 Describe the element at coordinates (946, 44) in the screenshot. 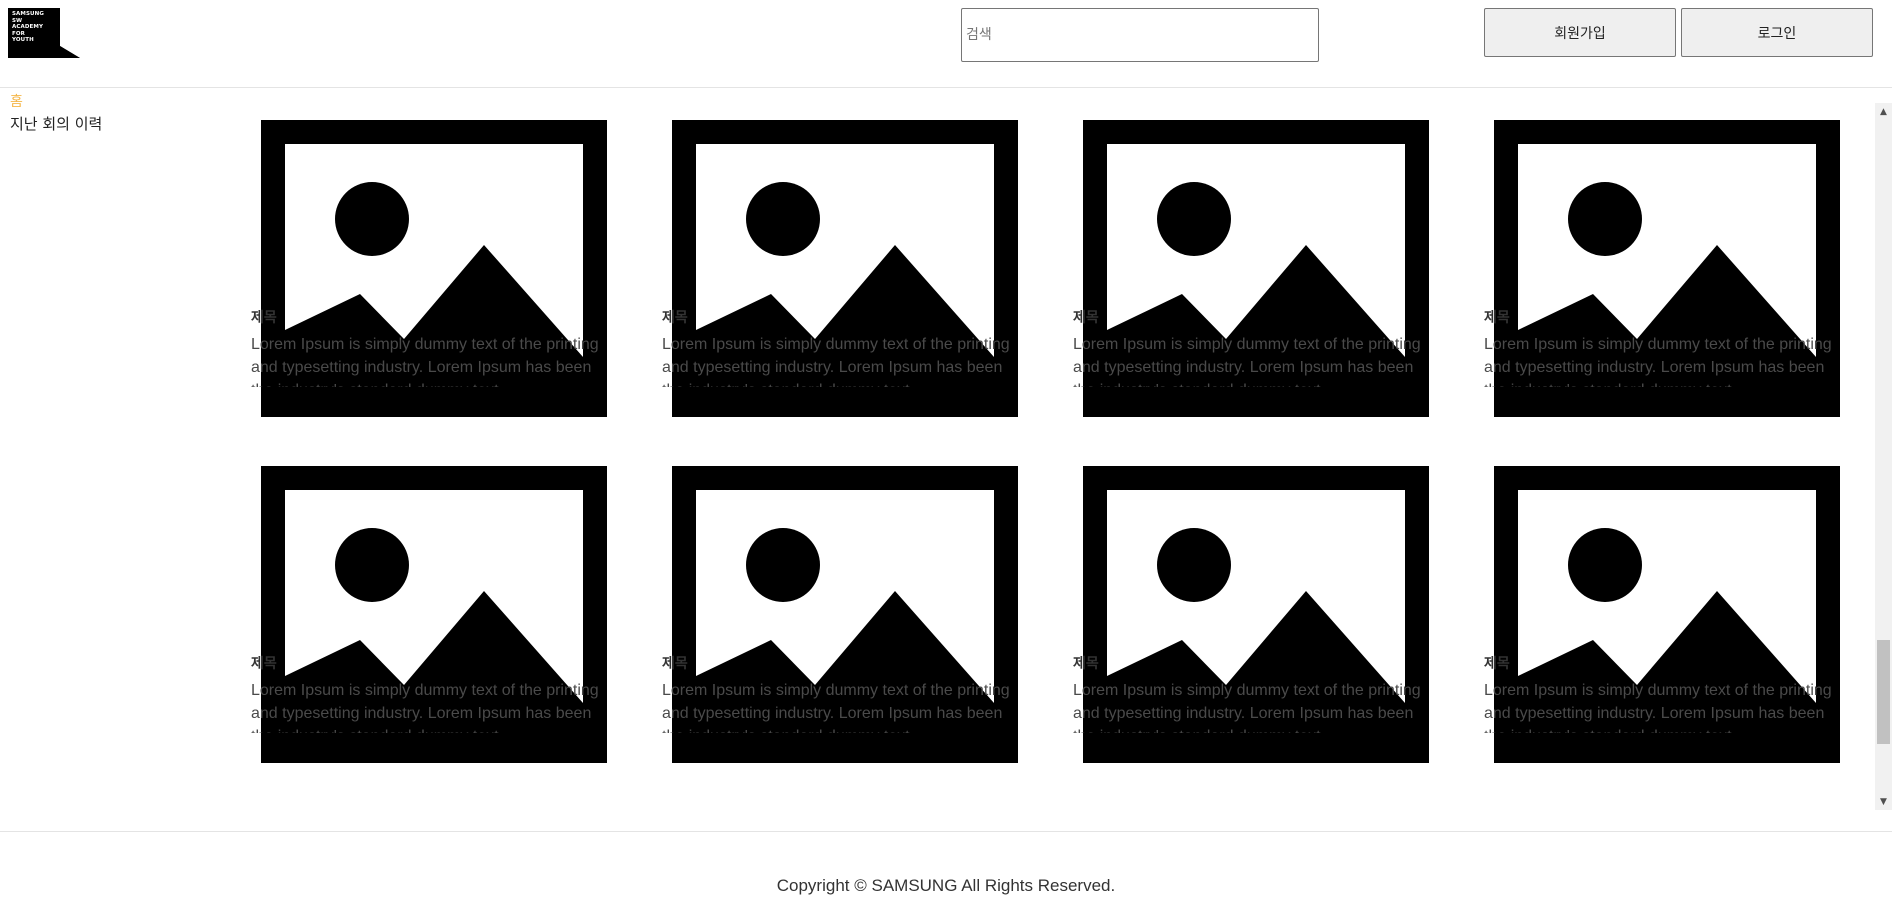

I see `header: SAMSUNG SW ACADEMY FOR YOUTH 회원가입 로그인` at that location.